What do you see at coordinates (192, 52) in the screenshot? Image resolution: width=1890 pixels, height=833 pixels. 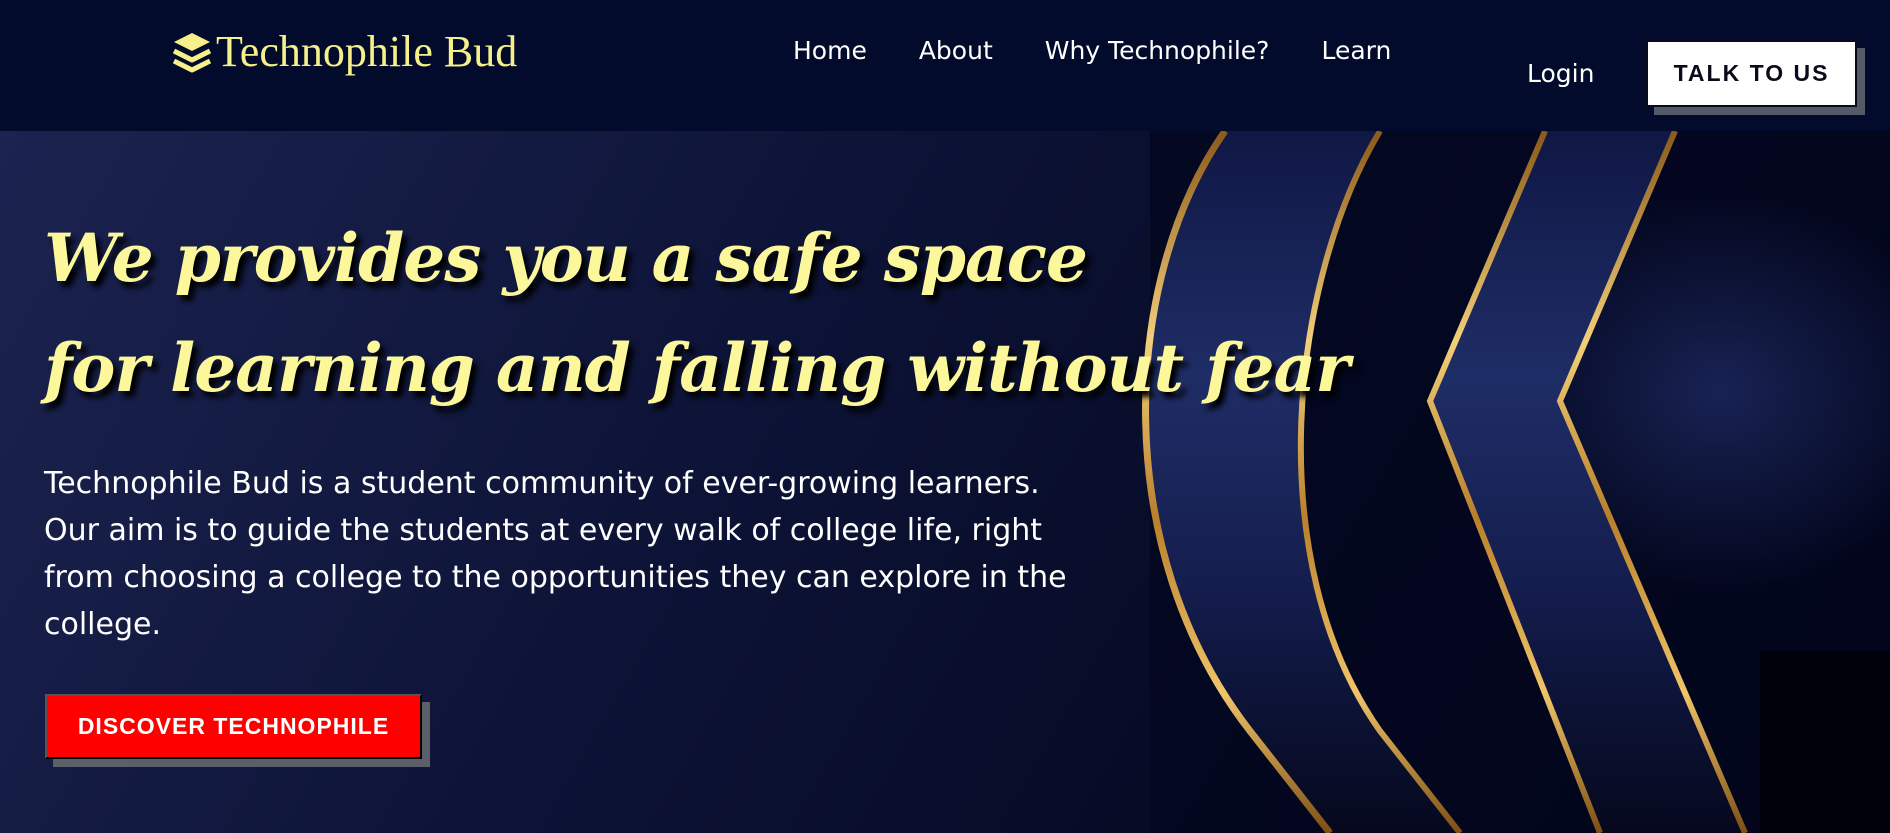 I see `layers-icon` at bounding box center [192, 52].